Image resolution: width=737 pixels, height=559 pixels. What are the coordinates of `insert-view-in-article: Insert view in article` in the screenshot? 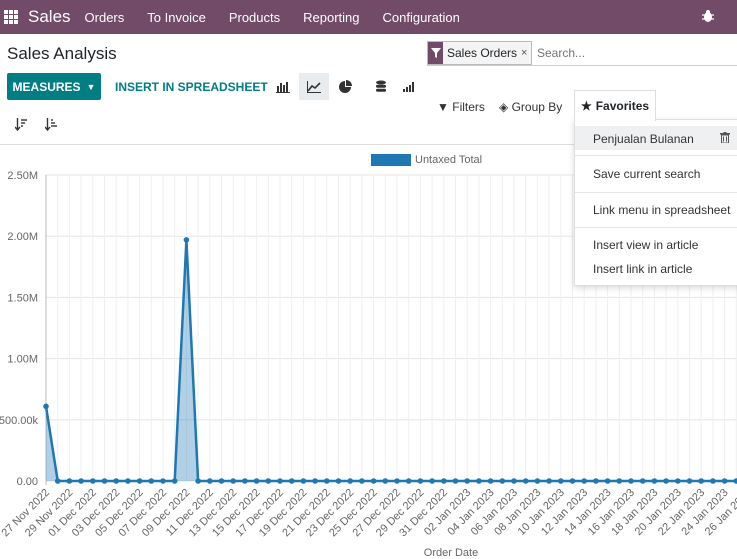 It's located at (645, 245).